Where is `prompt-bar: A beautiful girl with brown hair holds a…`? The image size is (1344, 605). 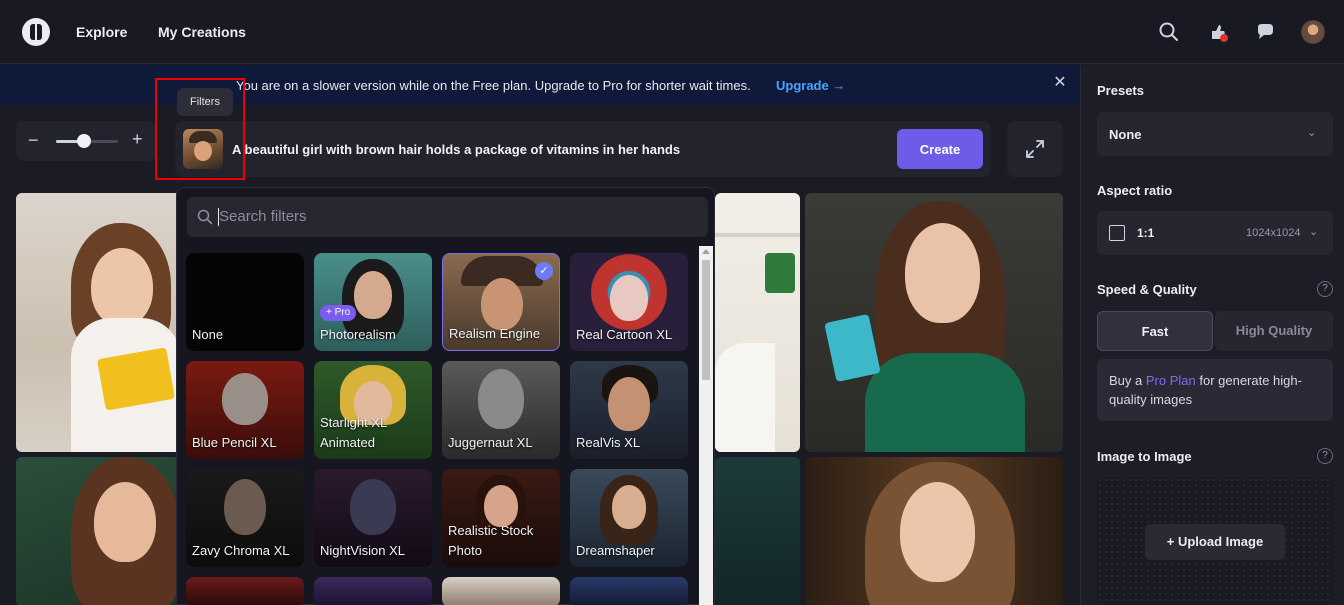
prompt-bar: A beautiful girl with brown hair holds a… is located at coordinates (583, 149).